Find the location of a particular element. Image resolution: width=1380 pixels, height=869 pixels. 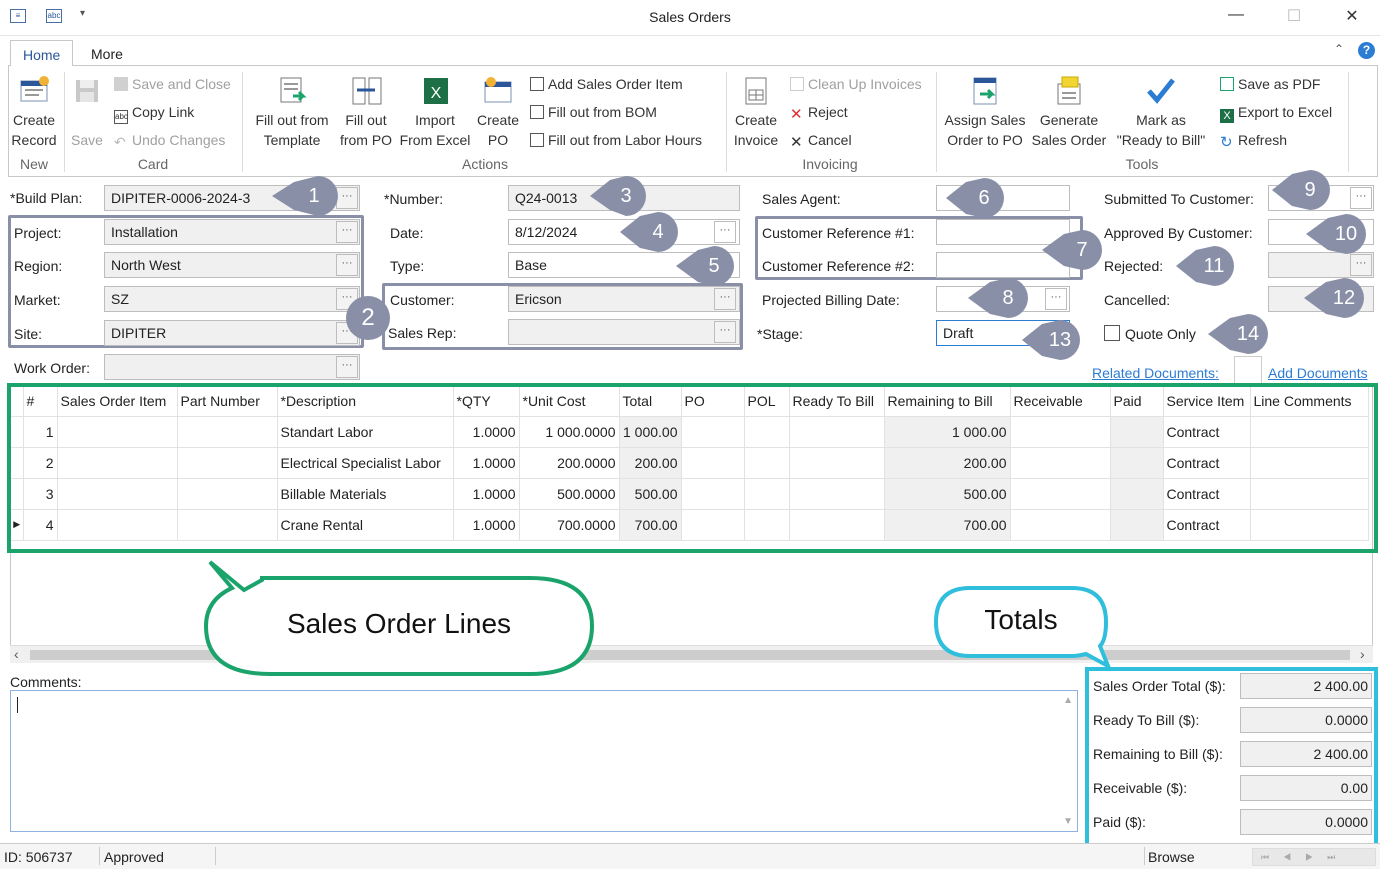

copy-link-label: Copy Link is located at coordinates (163, 112).